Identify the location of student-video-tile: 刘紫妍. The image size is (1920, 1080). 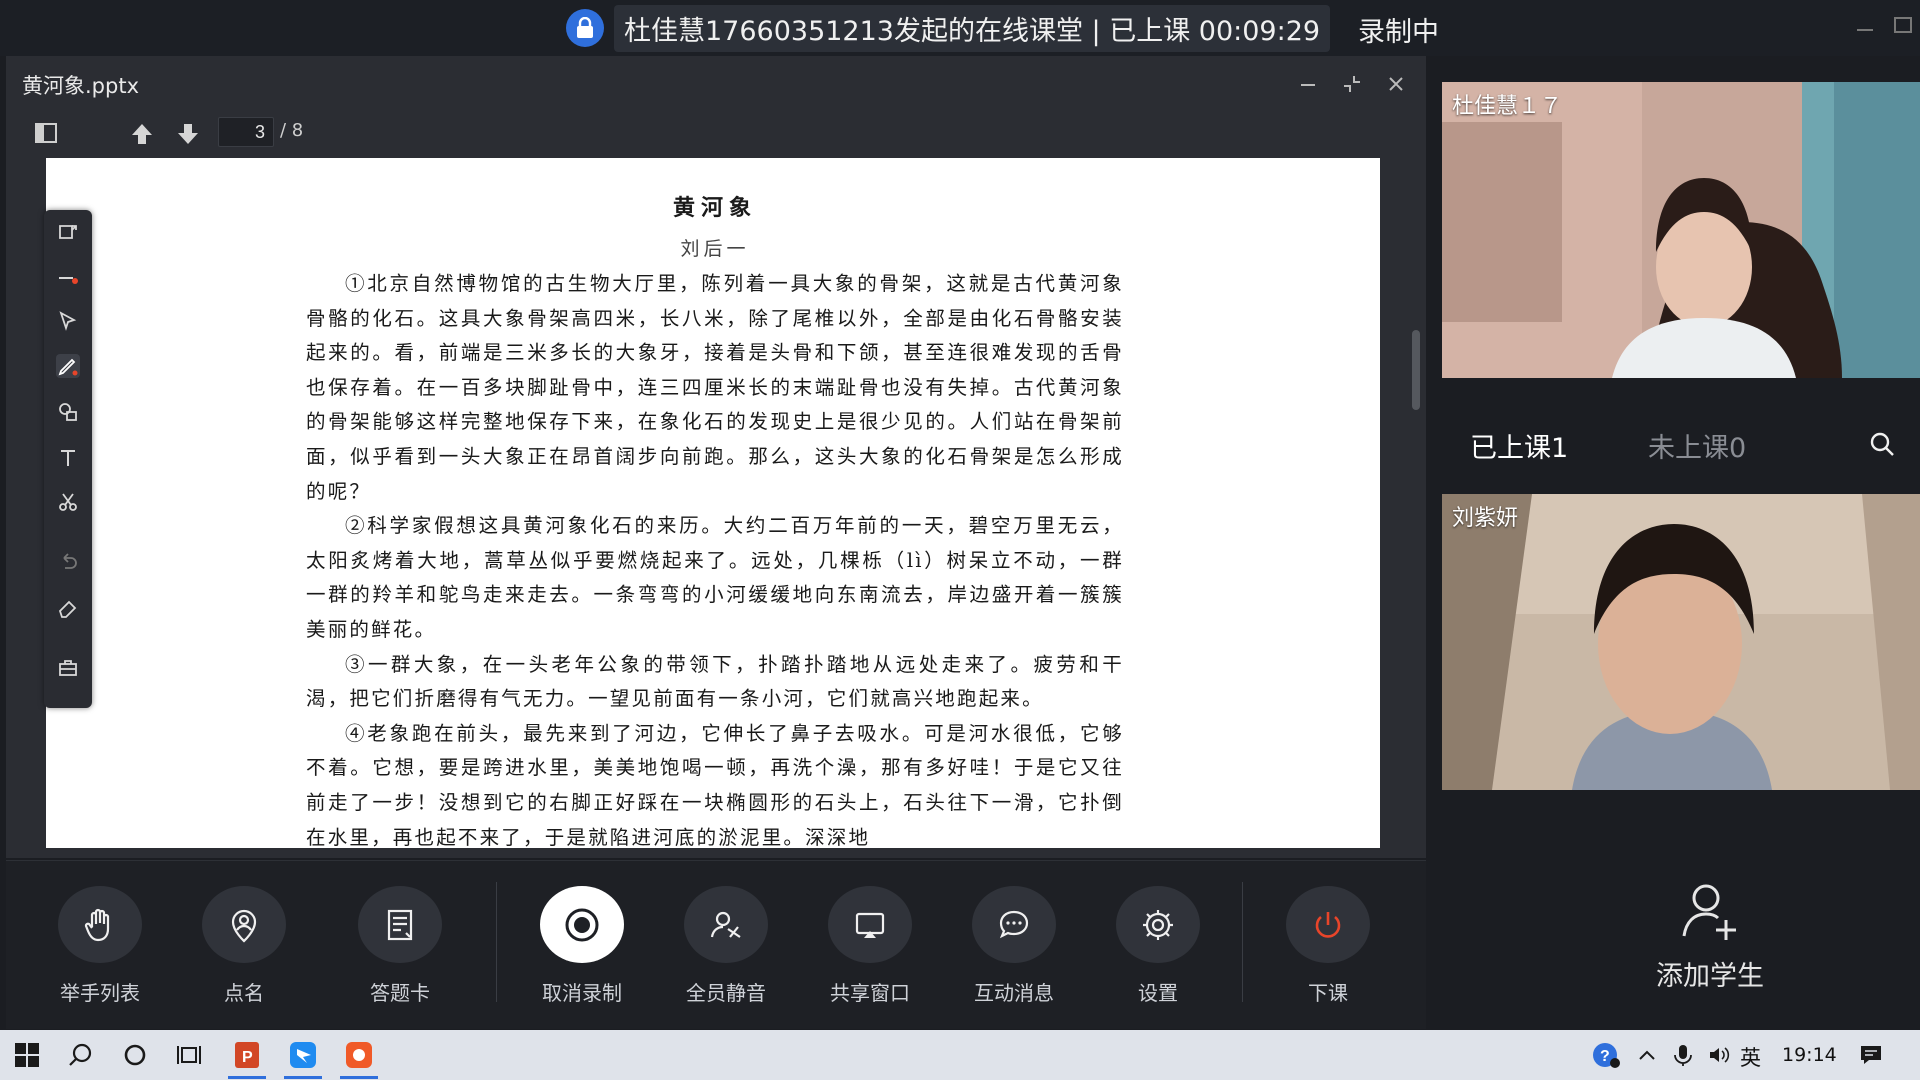
(1681, 642).